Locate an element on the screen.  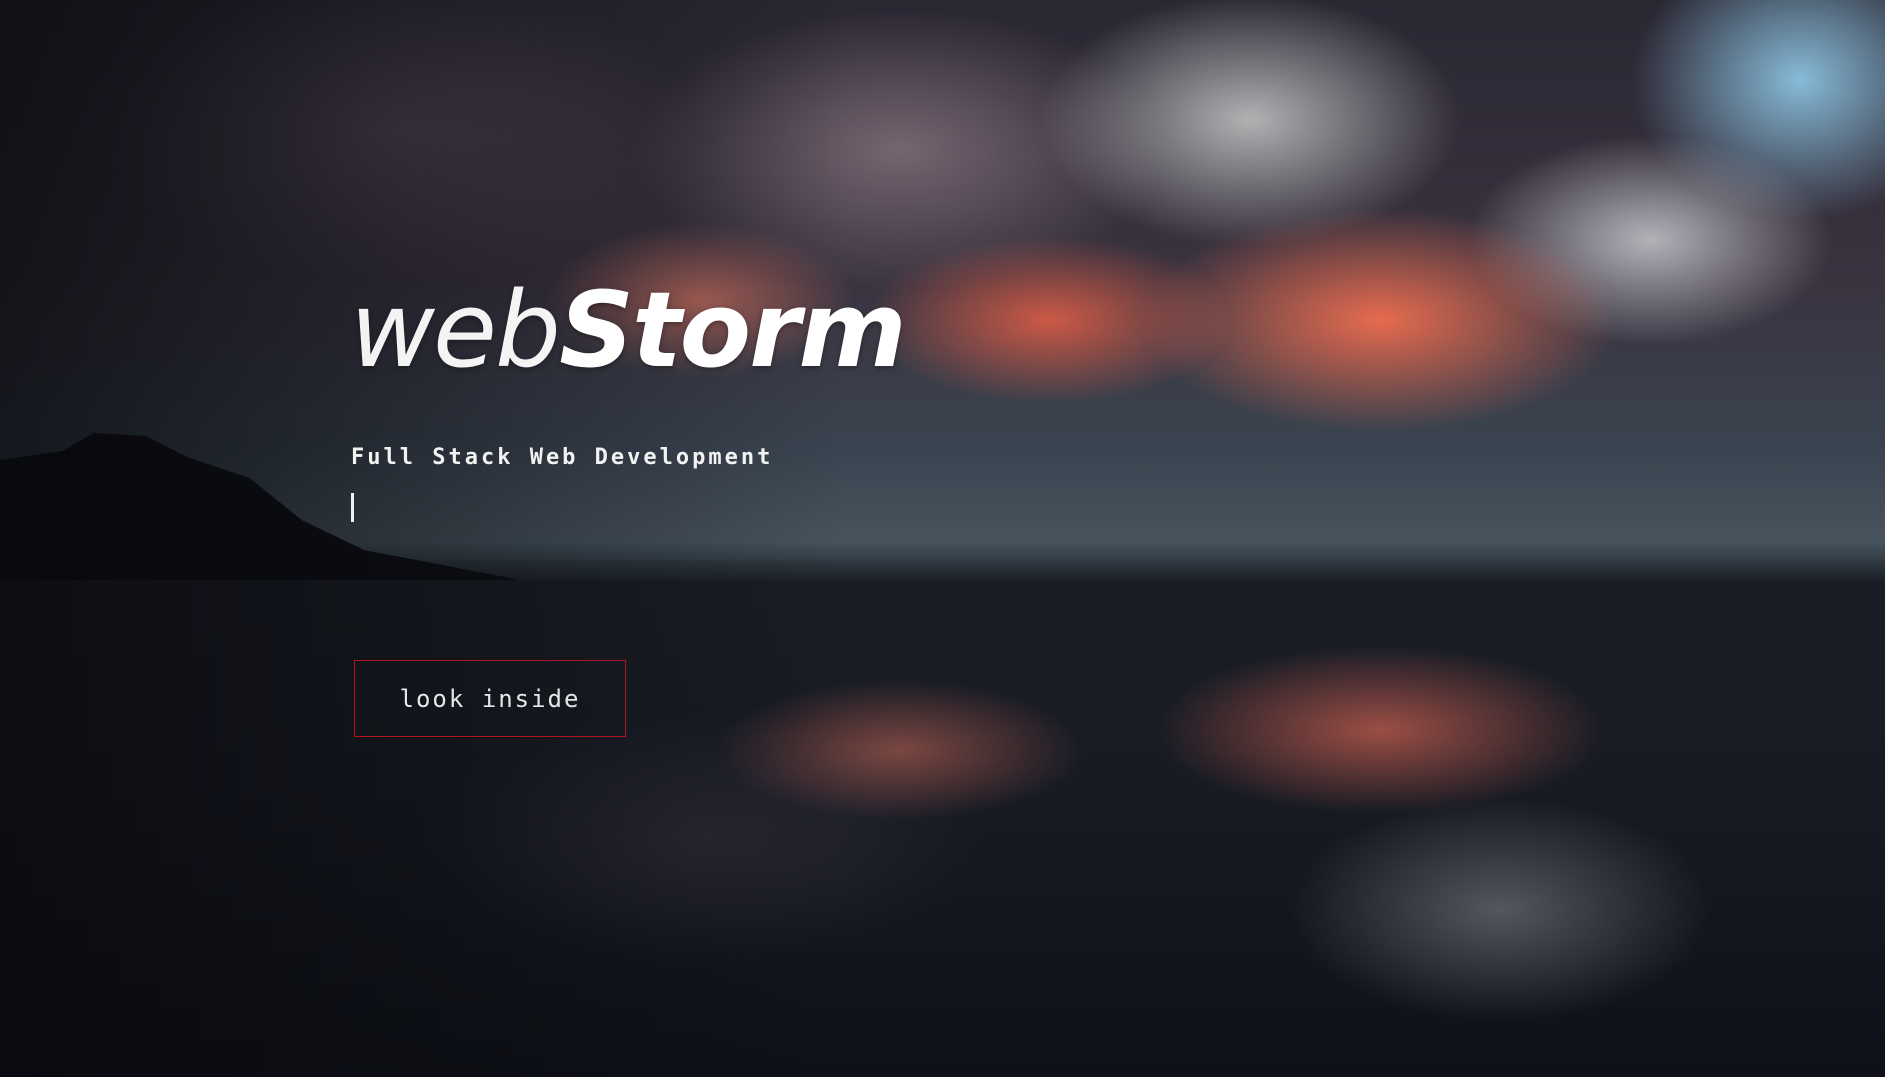
tagline: Full Stack Web Development is located at coordinates (562, 457).